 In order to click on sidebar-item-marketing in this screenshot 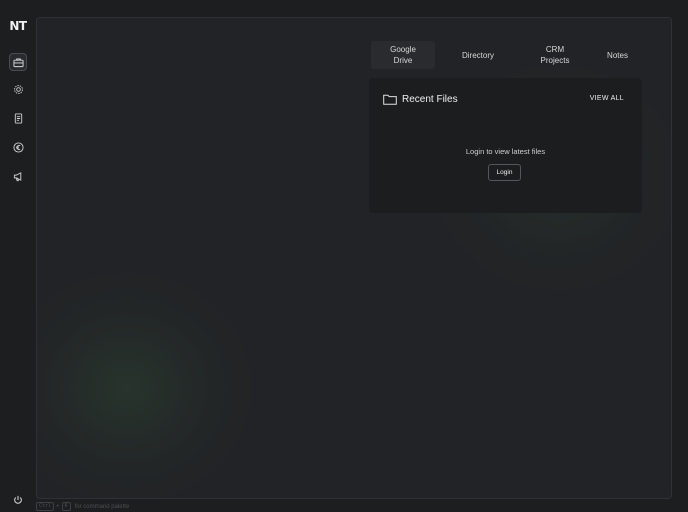, I will do `click(18, 176)`.